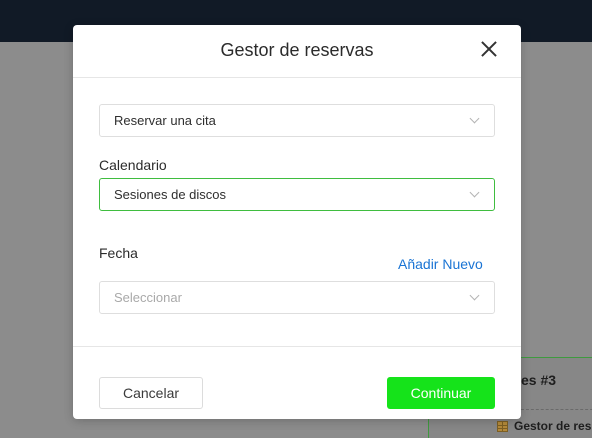  Describe the element at coordinates (441, 393) in the screenshot. I see `continue-button: Continuar` at that location.